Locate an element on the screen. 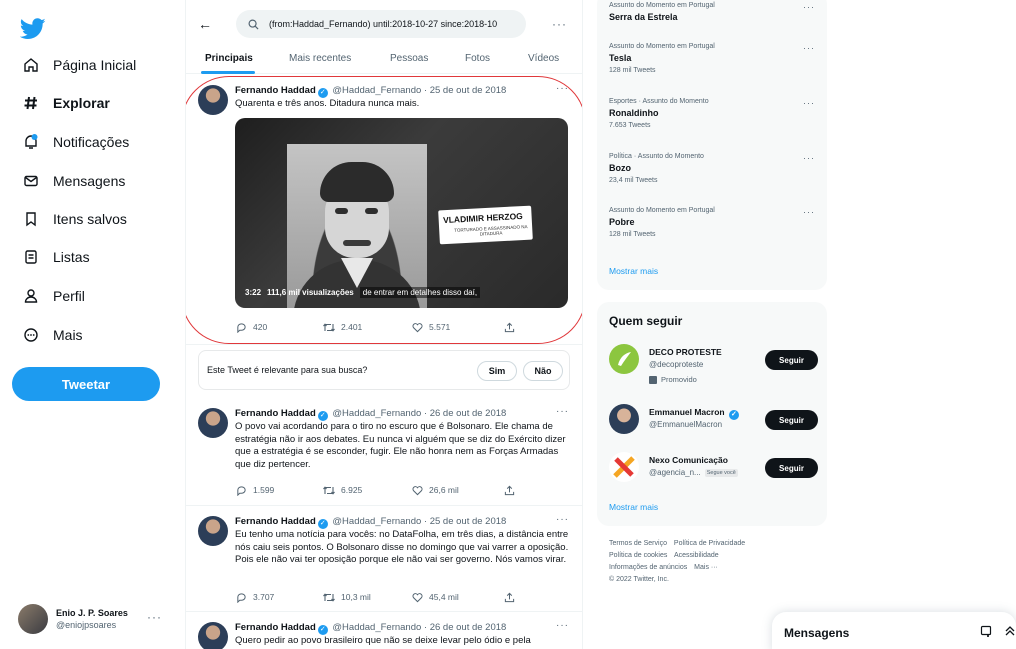 The height and width of the screenshot is (649, 1016). nav-home: Página Inicial is located at coordinates (78, 65).